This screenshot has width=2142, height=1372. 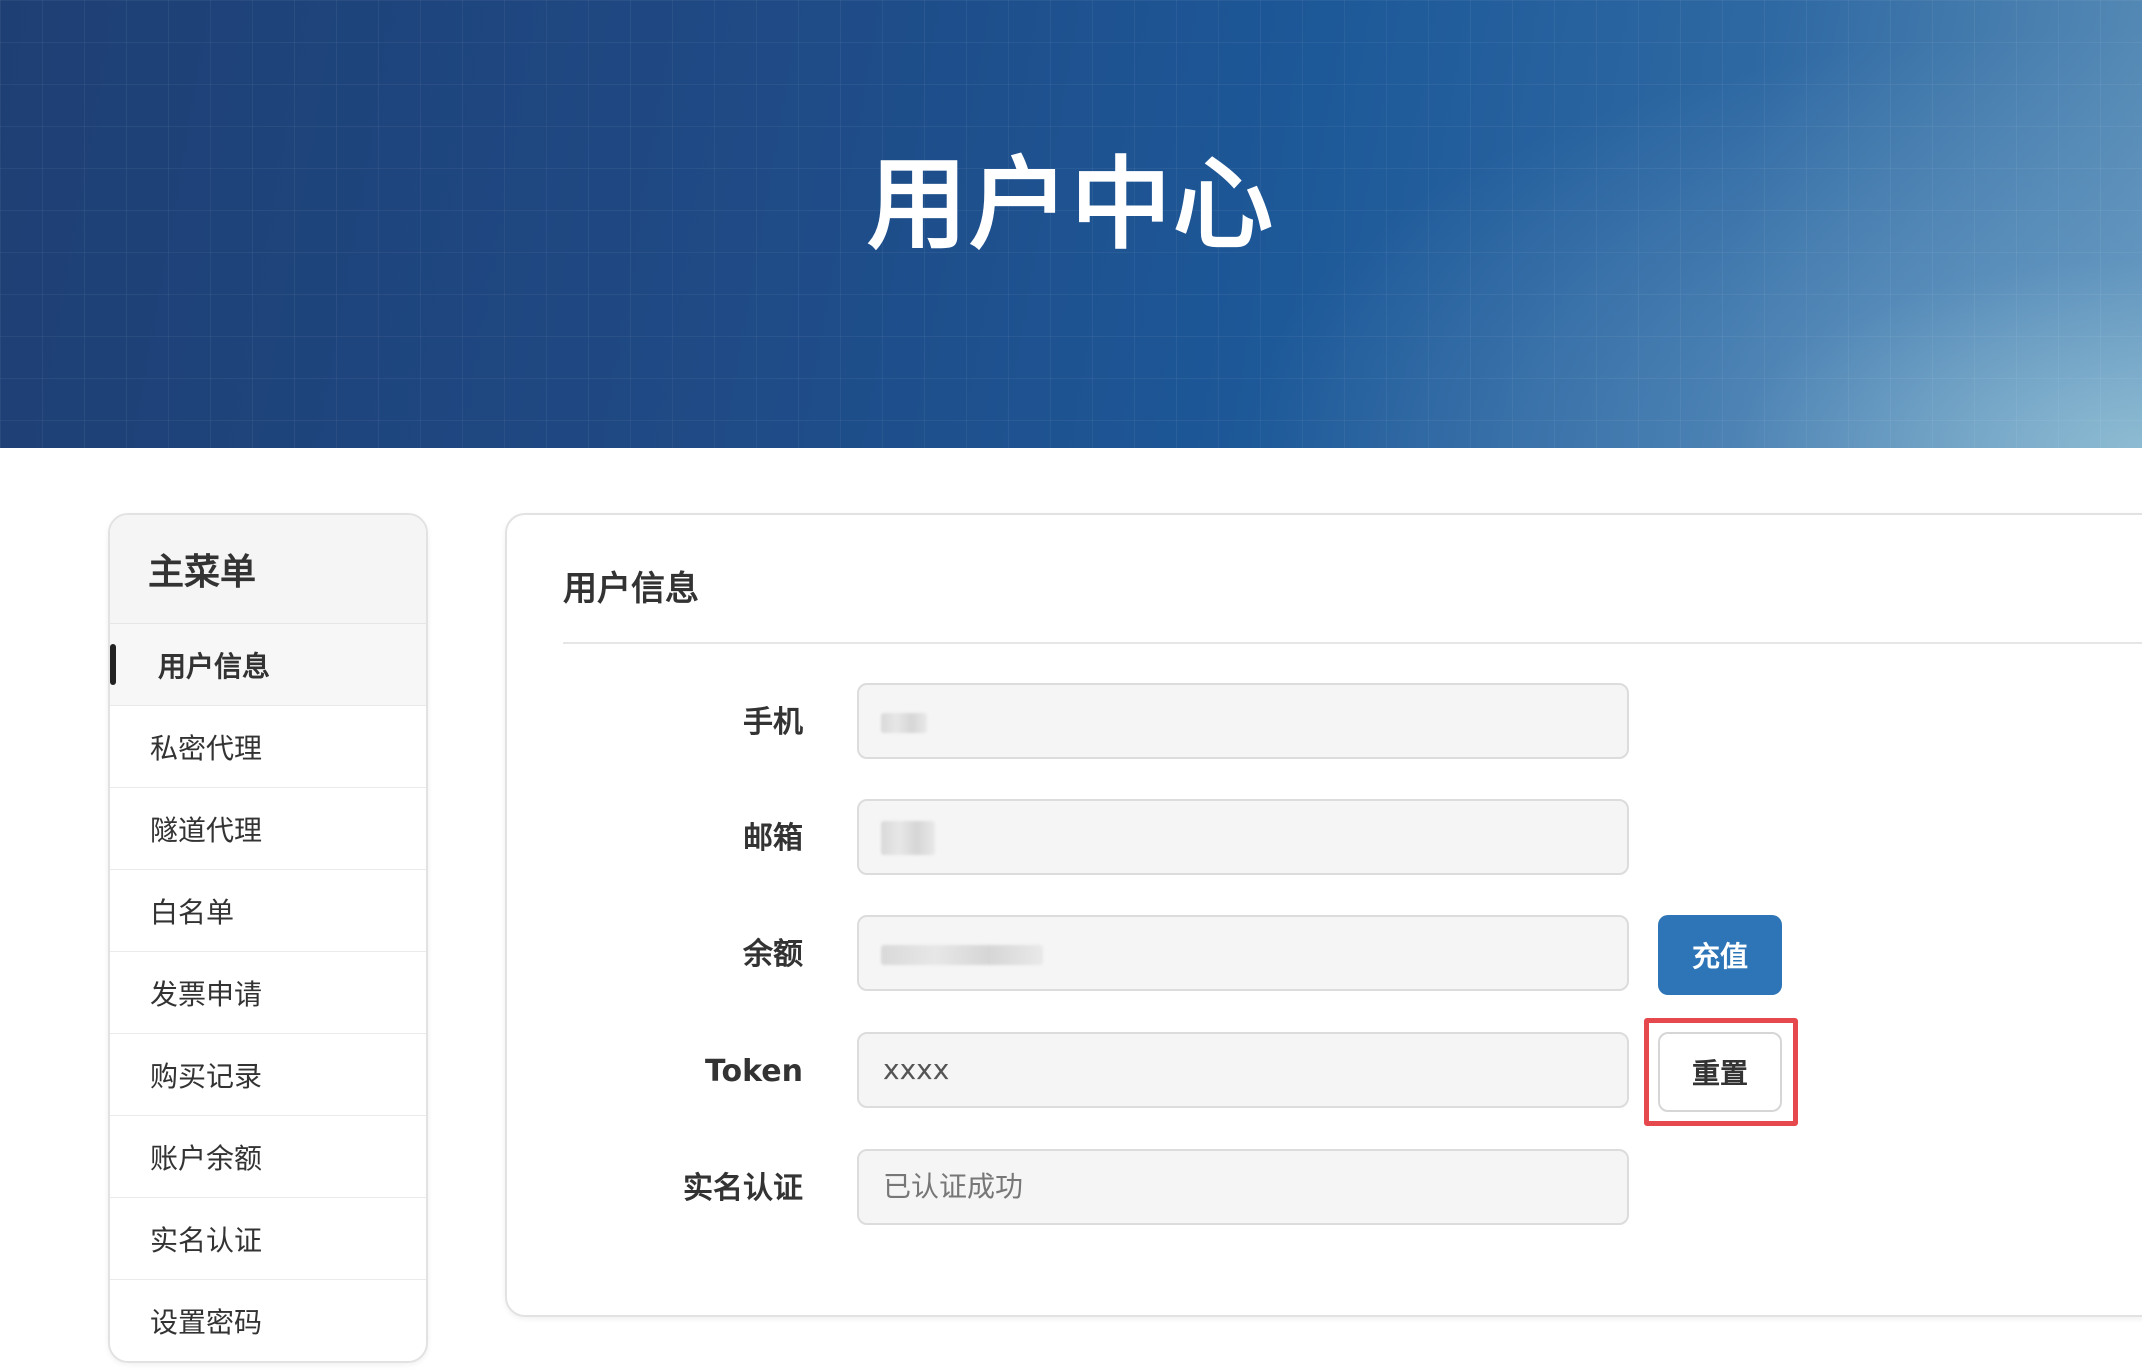 What do you see at coordinates (268, 911) in the screenshot?
I see `sidebar-item-whitelist: 白名单` at bounding box center [268, 911].